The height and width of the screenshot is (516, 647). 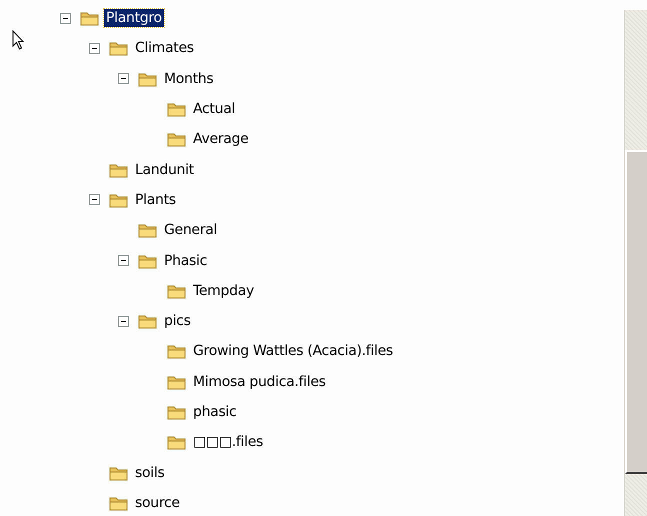 I want to click on tree-item: Climates, so click(x=164, y=48).